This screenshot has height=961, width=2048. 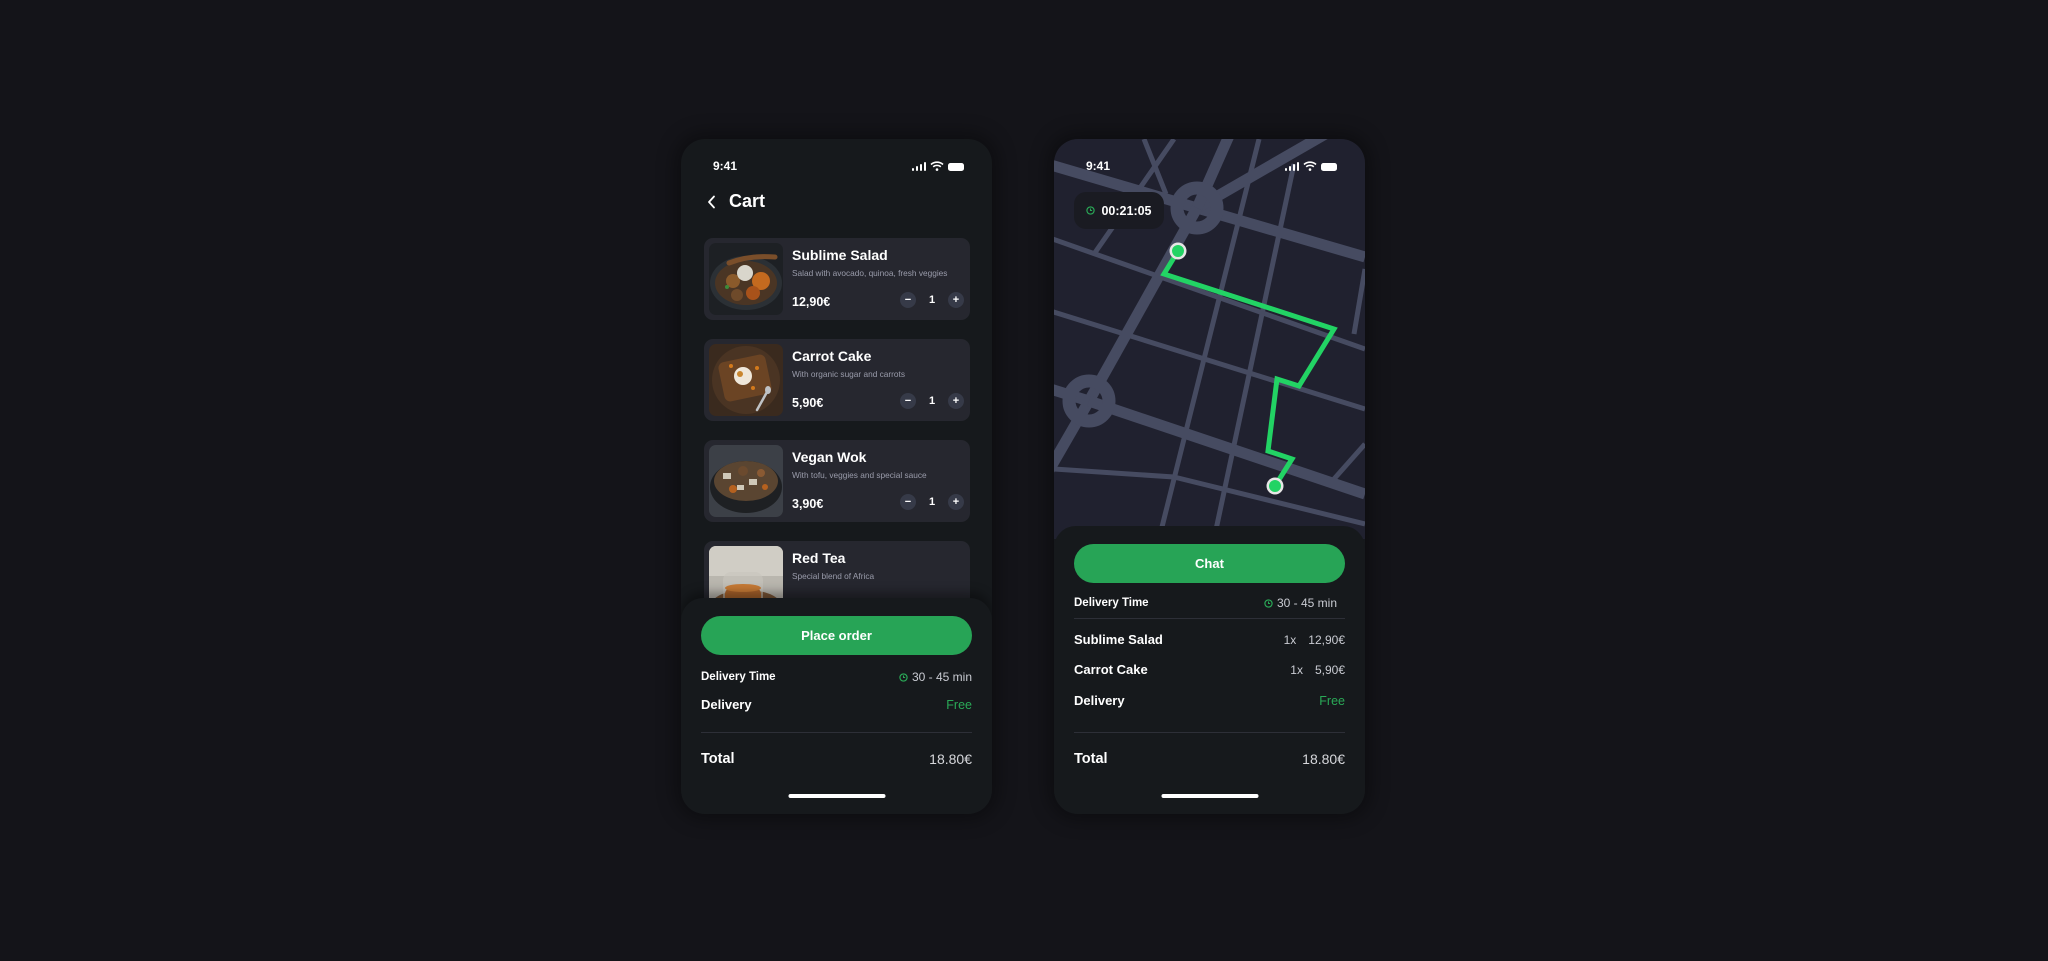 I want to click on order-line: Carrot Cake 1x 5,90€, so click(x=1209, y=669).